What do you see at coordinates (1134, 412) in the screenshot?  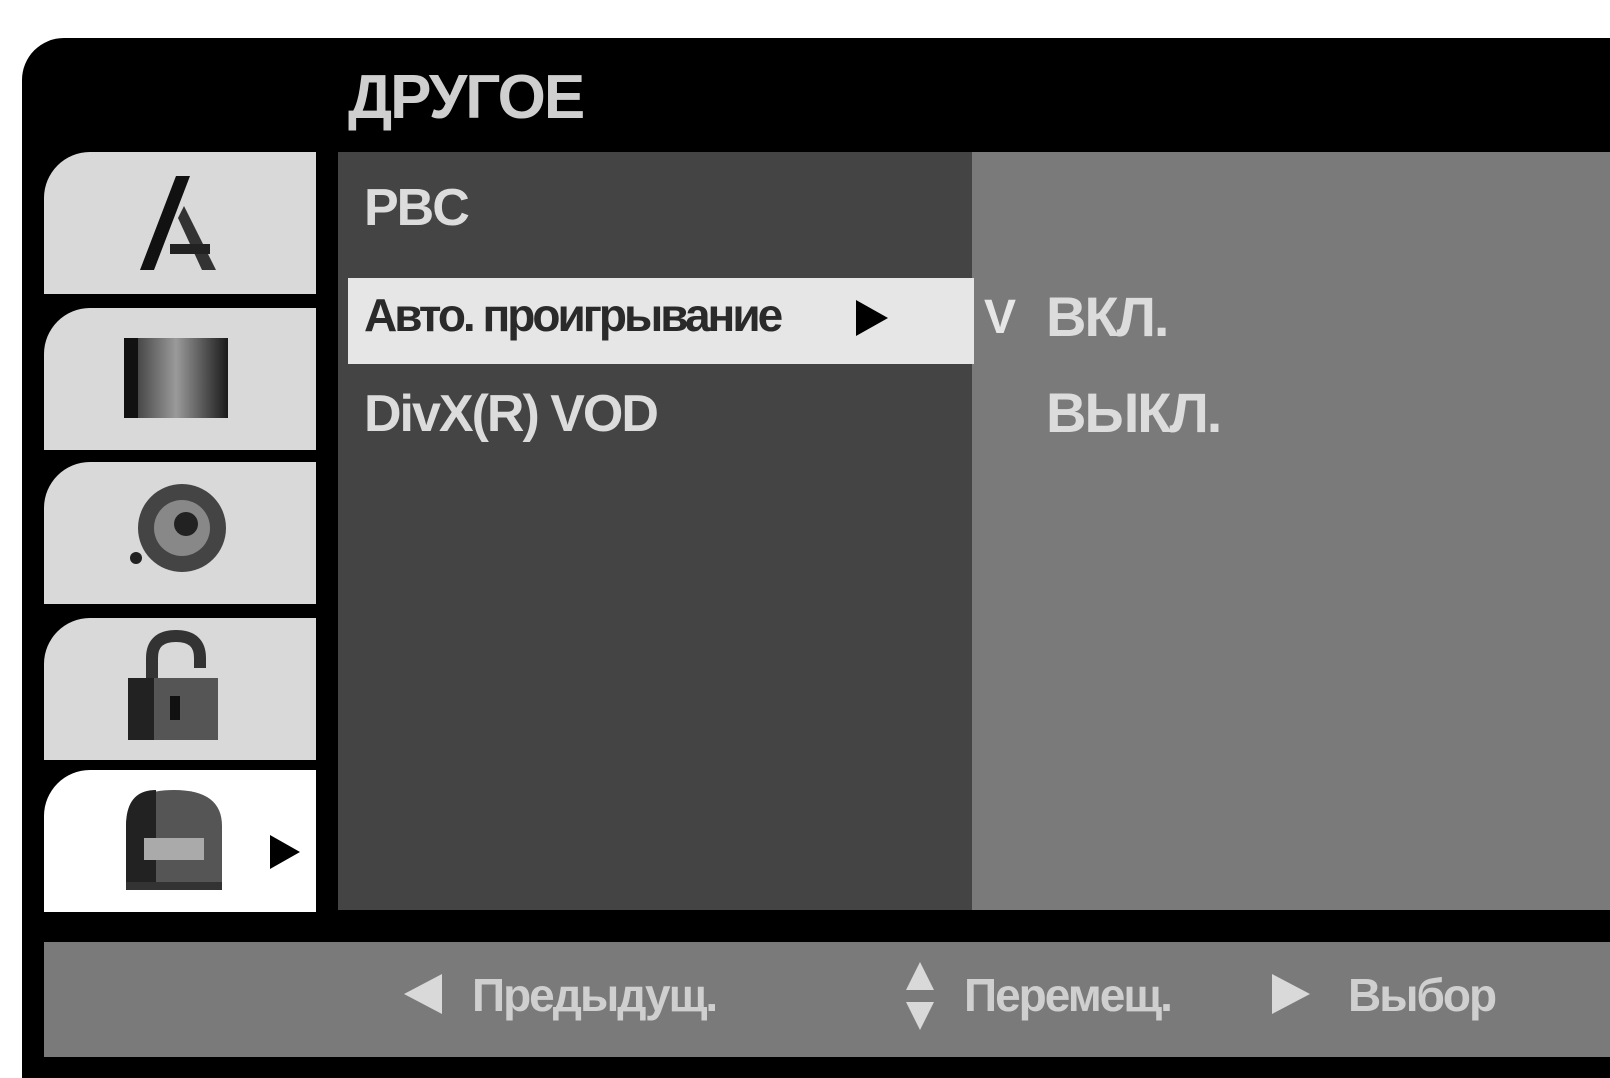 I see `option-off: ВЫКЛ.` at bounding box center [1134, 412].